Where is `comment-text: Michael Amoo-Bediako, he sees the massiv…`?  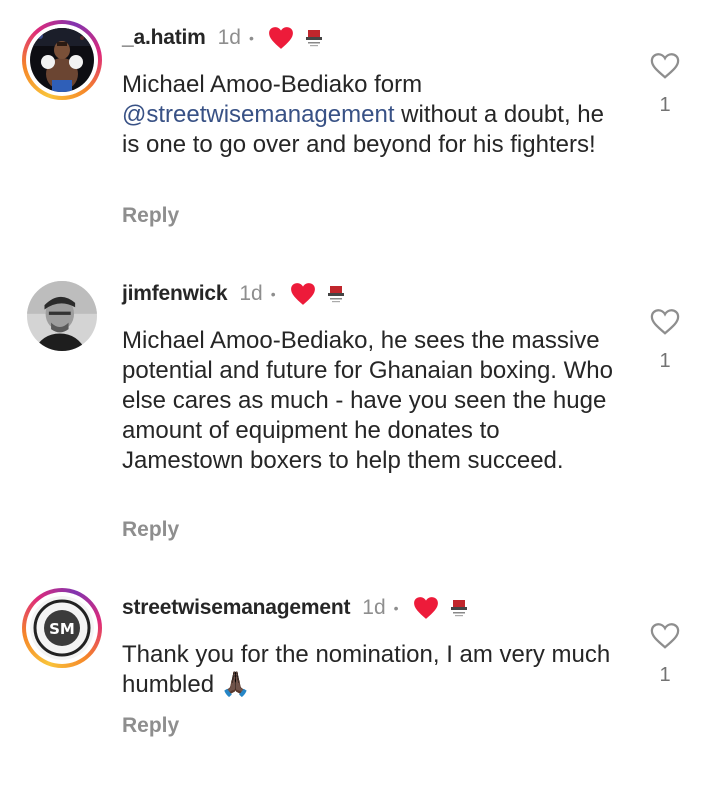
comment-text: Michael Amoo-Bediako, he sees the massiv… is located at coordinates (367, 400).